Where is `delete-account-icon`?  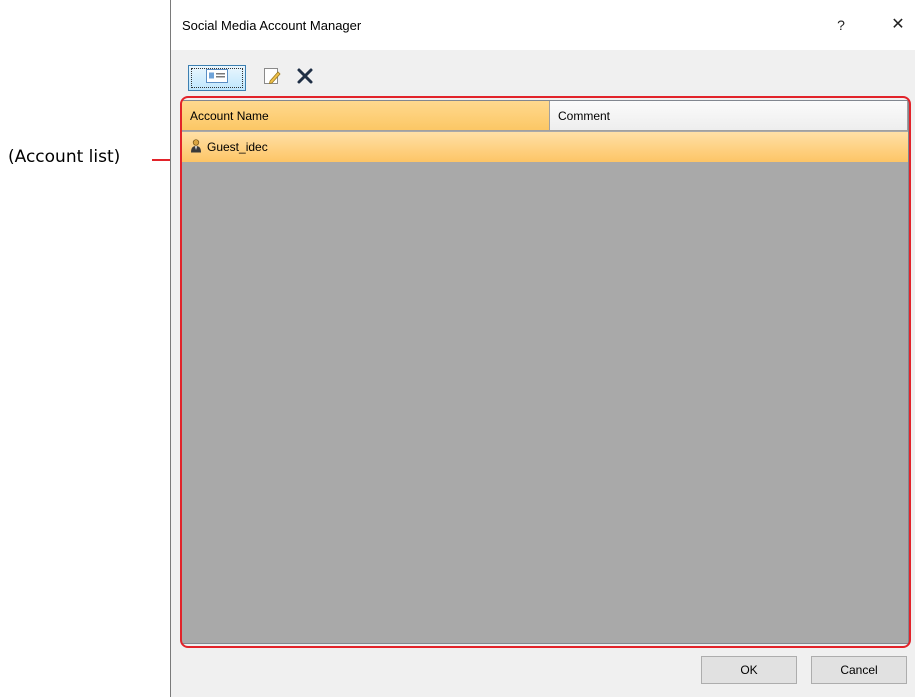
delete-account-icon is located at coordinates (305, 78).